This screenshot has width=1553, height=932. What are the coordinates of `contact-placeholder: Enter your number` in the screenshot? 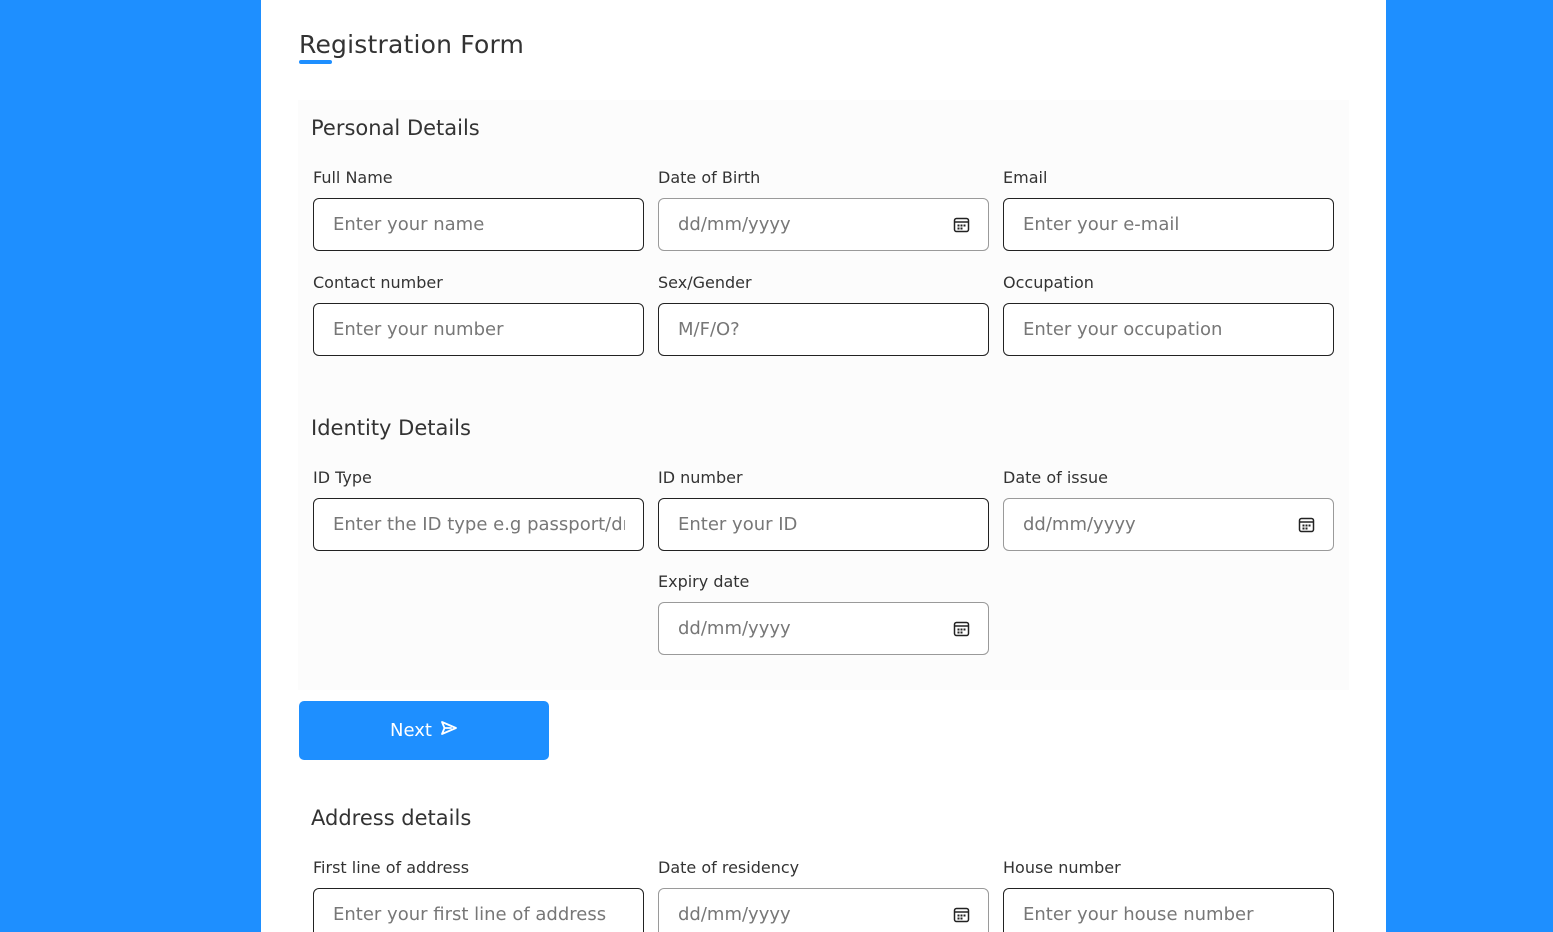 It's located at (418, 329).